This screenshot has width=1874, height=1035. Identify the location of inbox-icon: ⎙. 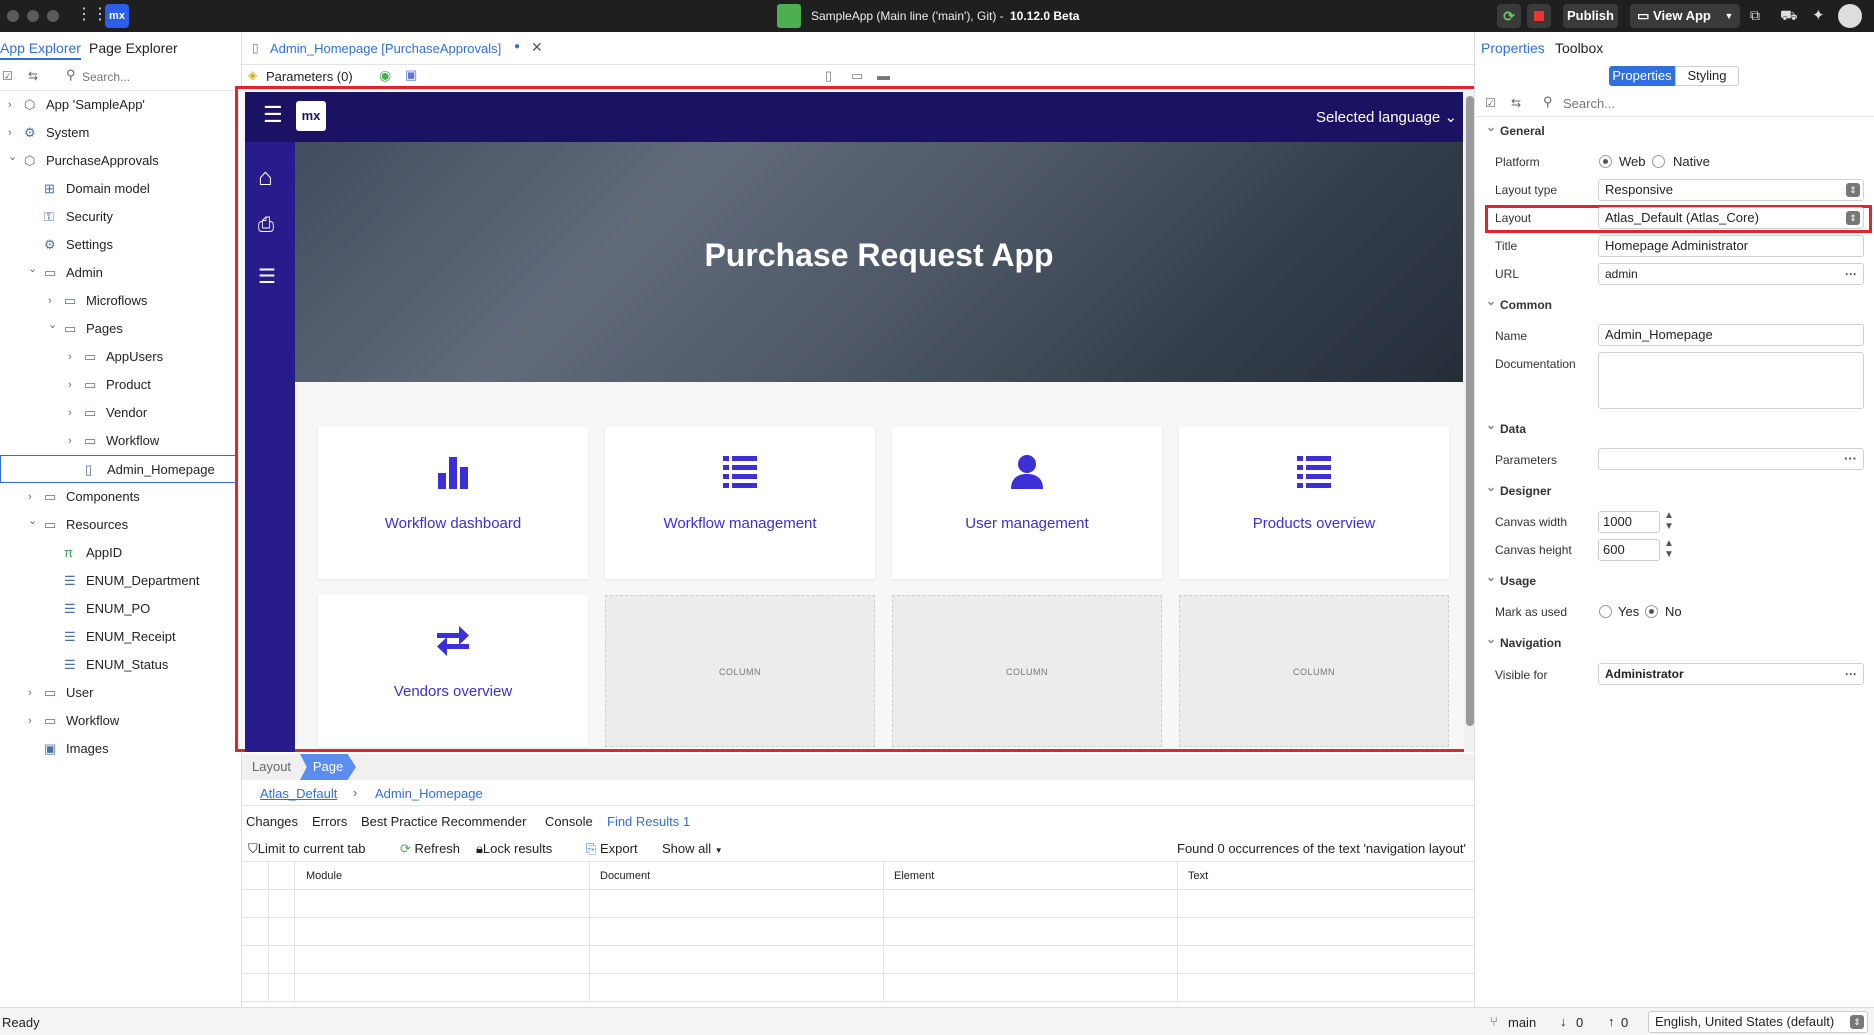
(266, 225).